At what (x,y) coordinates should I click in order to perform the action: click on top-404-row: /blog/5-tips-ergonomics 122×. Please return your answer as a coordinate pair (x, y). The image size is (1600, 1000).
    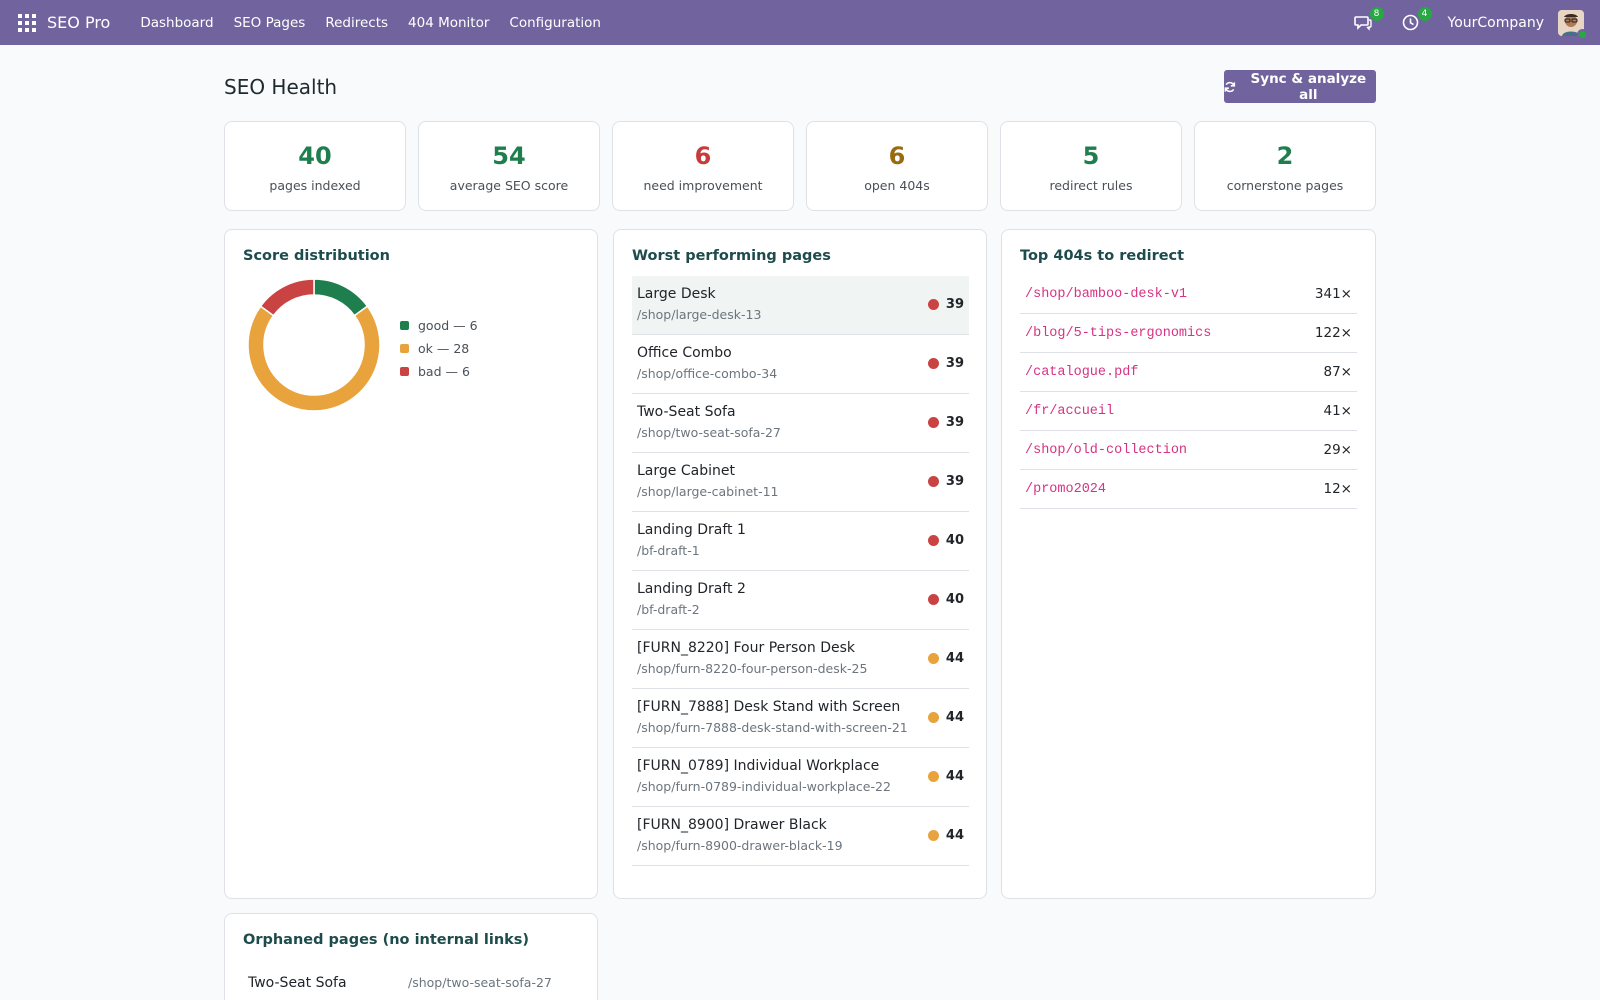
    Looking at the image, I should click on (1188, 333).